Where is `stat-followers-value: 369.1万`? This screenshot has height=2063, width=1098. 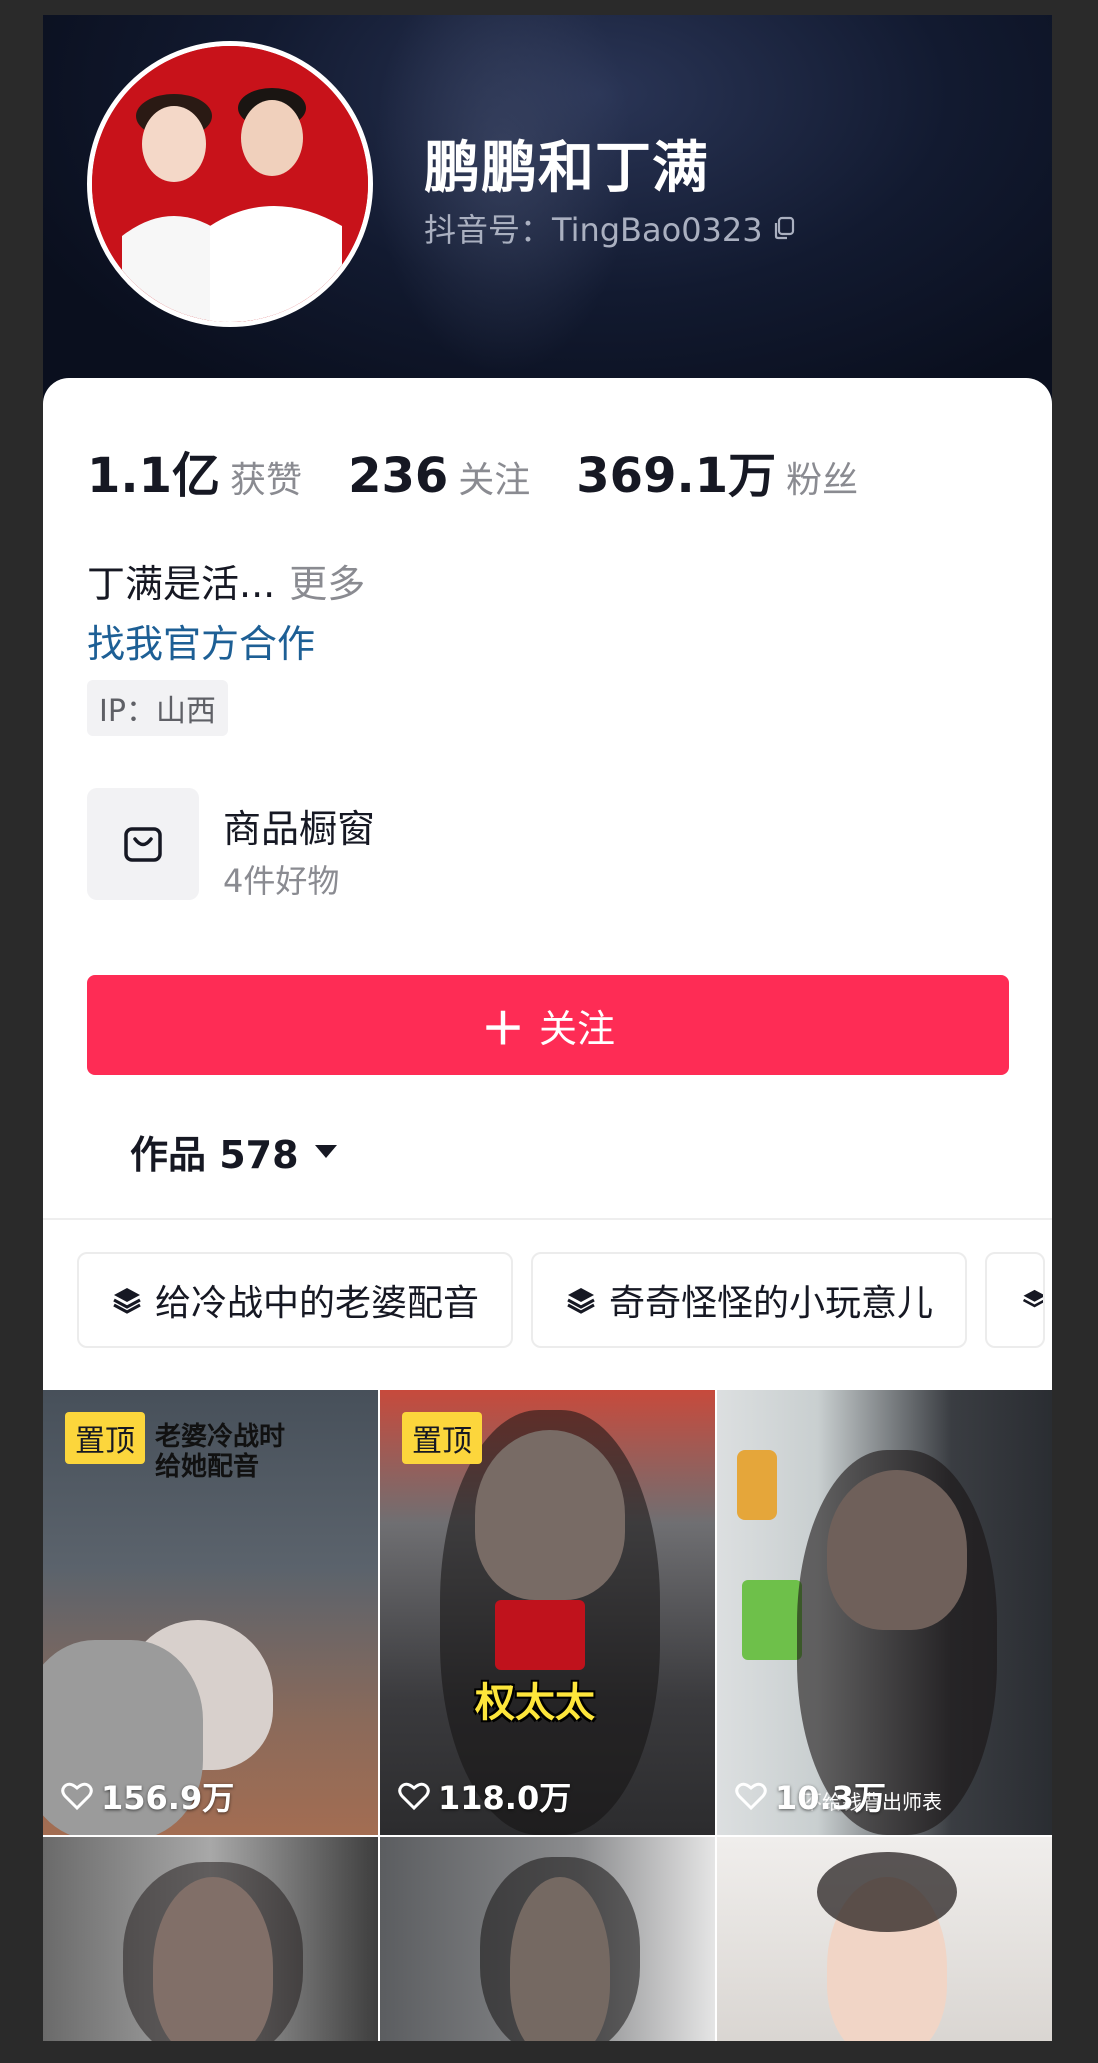
stat-followers-value: 369.1万 is located at coordinates (676, 476).